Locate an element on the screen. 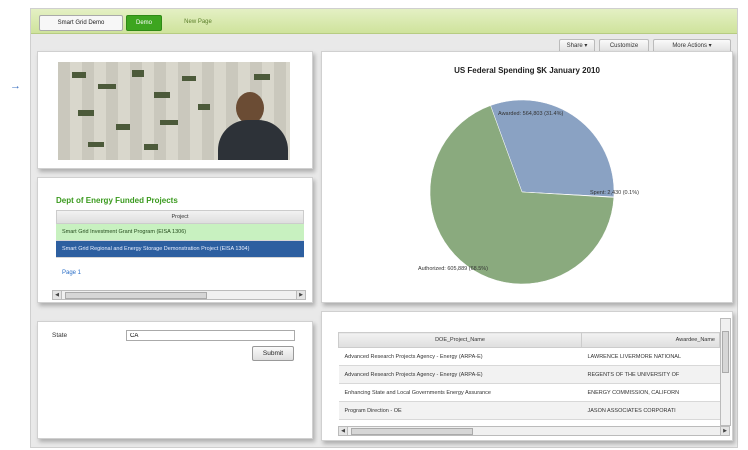 This screenshot has width=748, height=450. pie-label-authorized: Authorized: 605,889 (68.5%) is located at coordinates (453, 269).